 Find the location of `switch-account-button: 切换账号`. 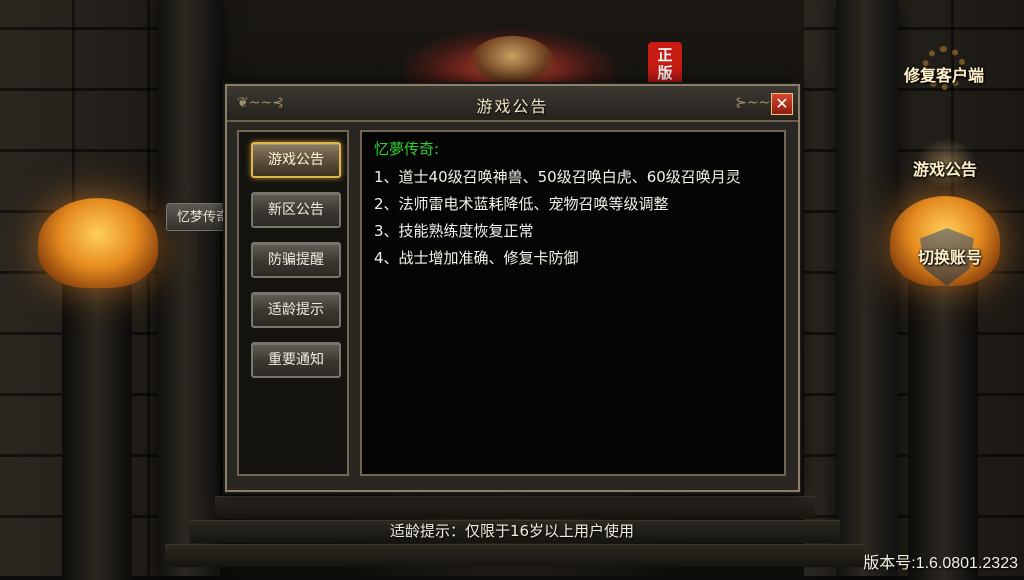

switch-account-button: 切换账号 is located at coordinates (950, 247).